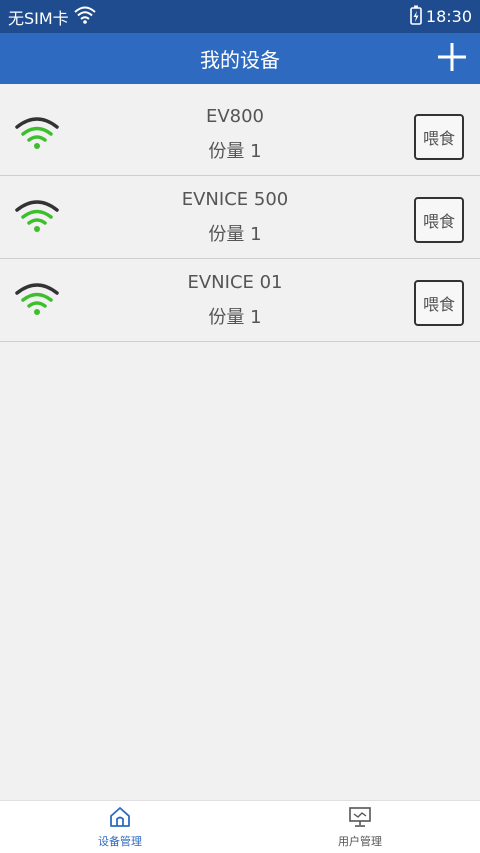 The width and height of the screenshot is (480, 853). I want to click on nav-user-management: 用户管理, so click(360, 827).